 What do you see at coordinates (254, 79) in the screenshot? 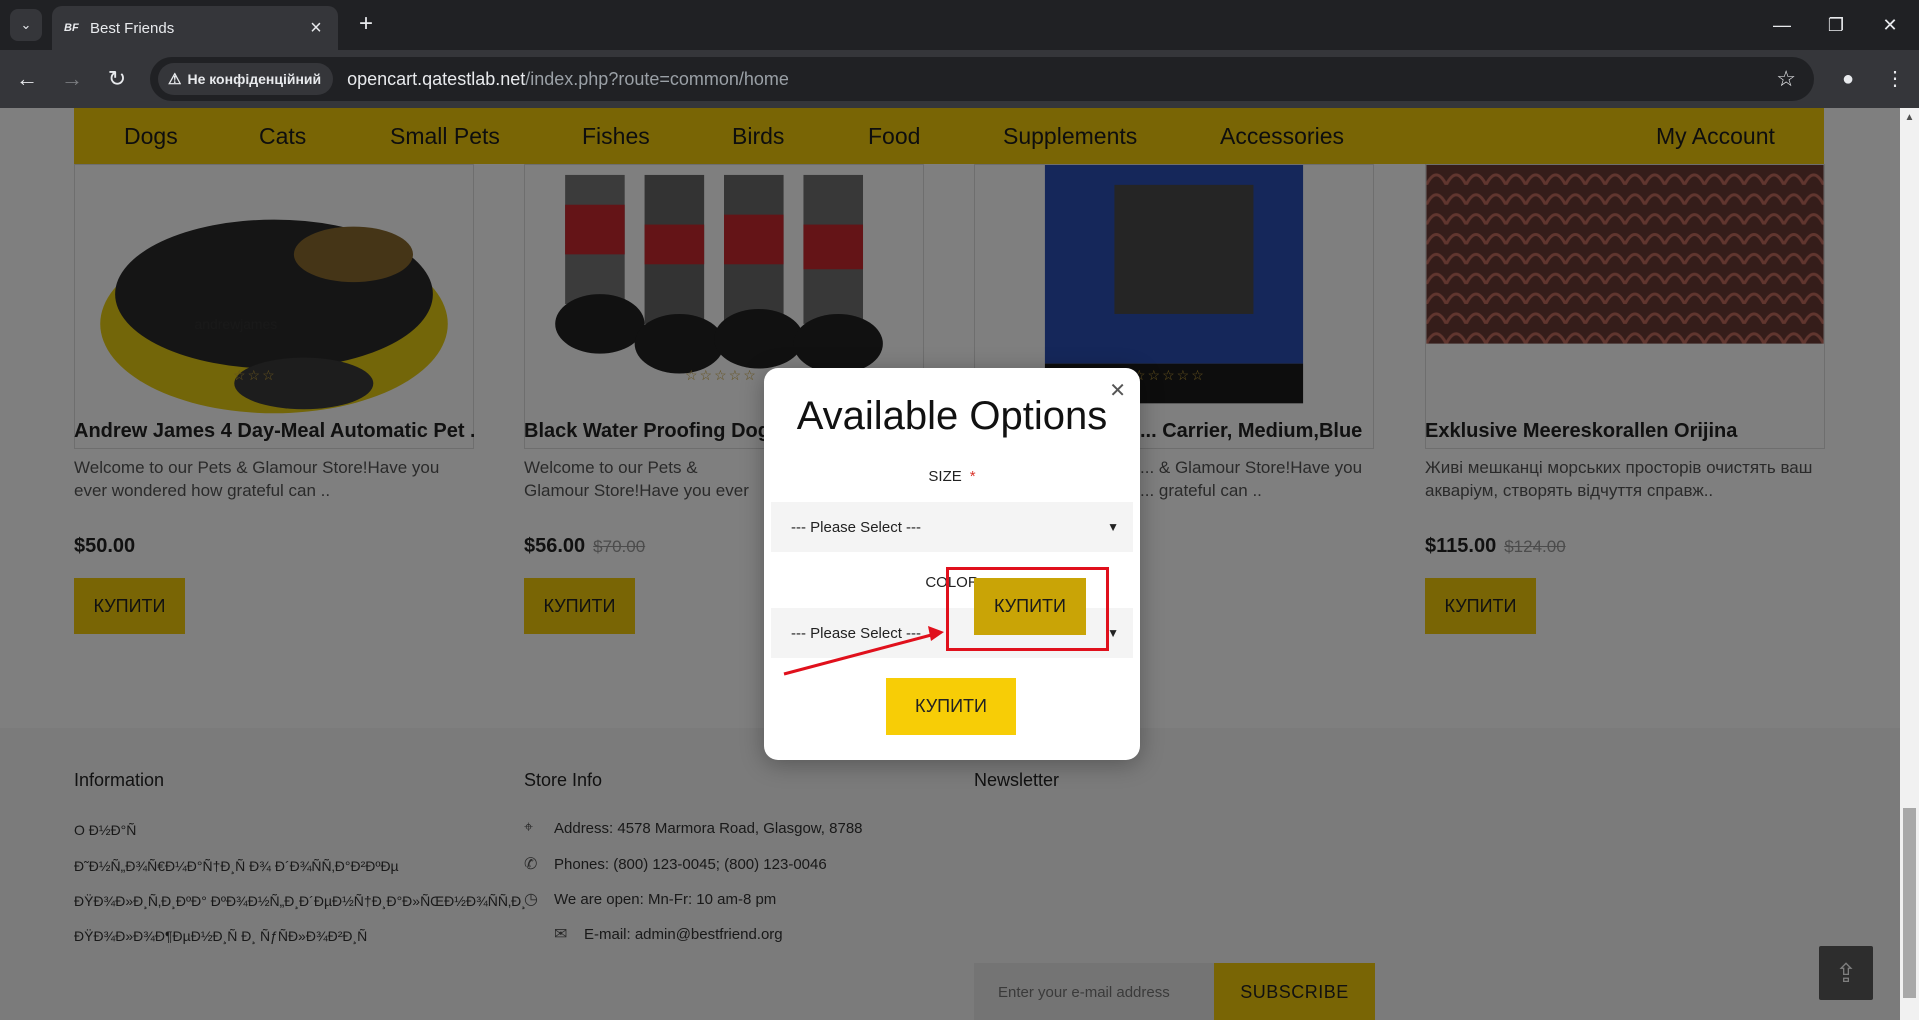
I see `security-label: Не конфіденційний` at bounding box center [254, 79].